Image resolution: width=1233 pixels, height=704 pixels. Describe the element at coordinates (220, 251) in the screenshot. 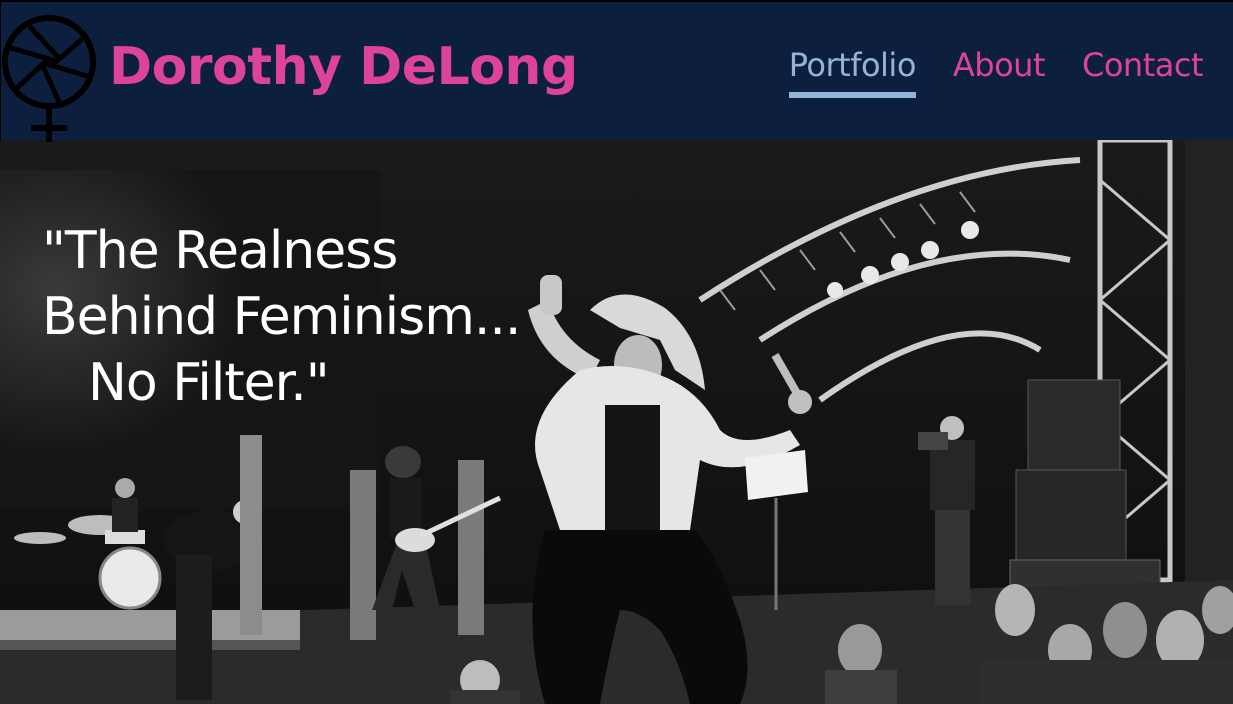

I see `hero-quote-line-1: "The Realness` at that location.